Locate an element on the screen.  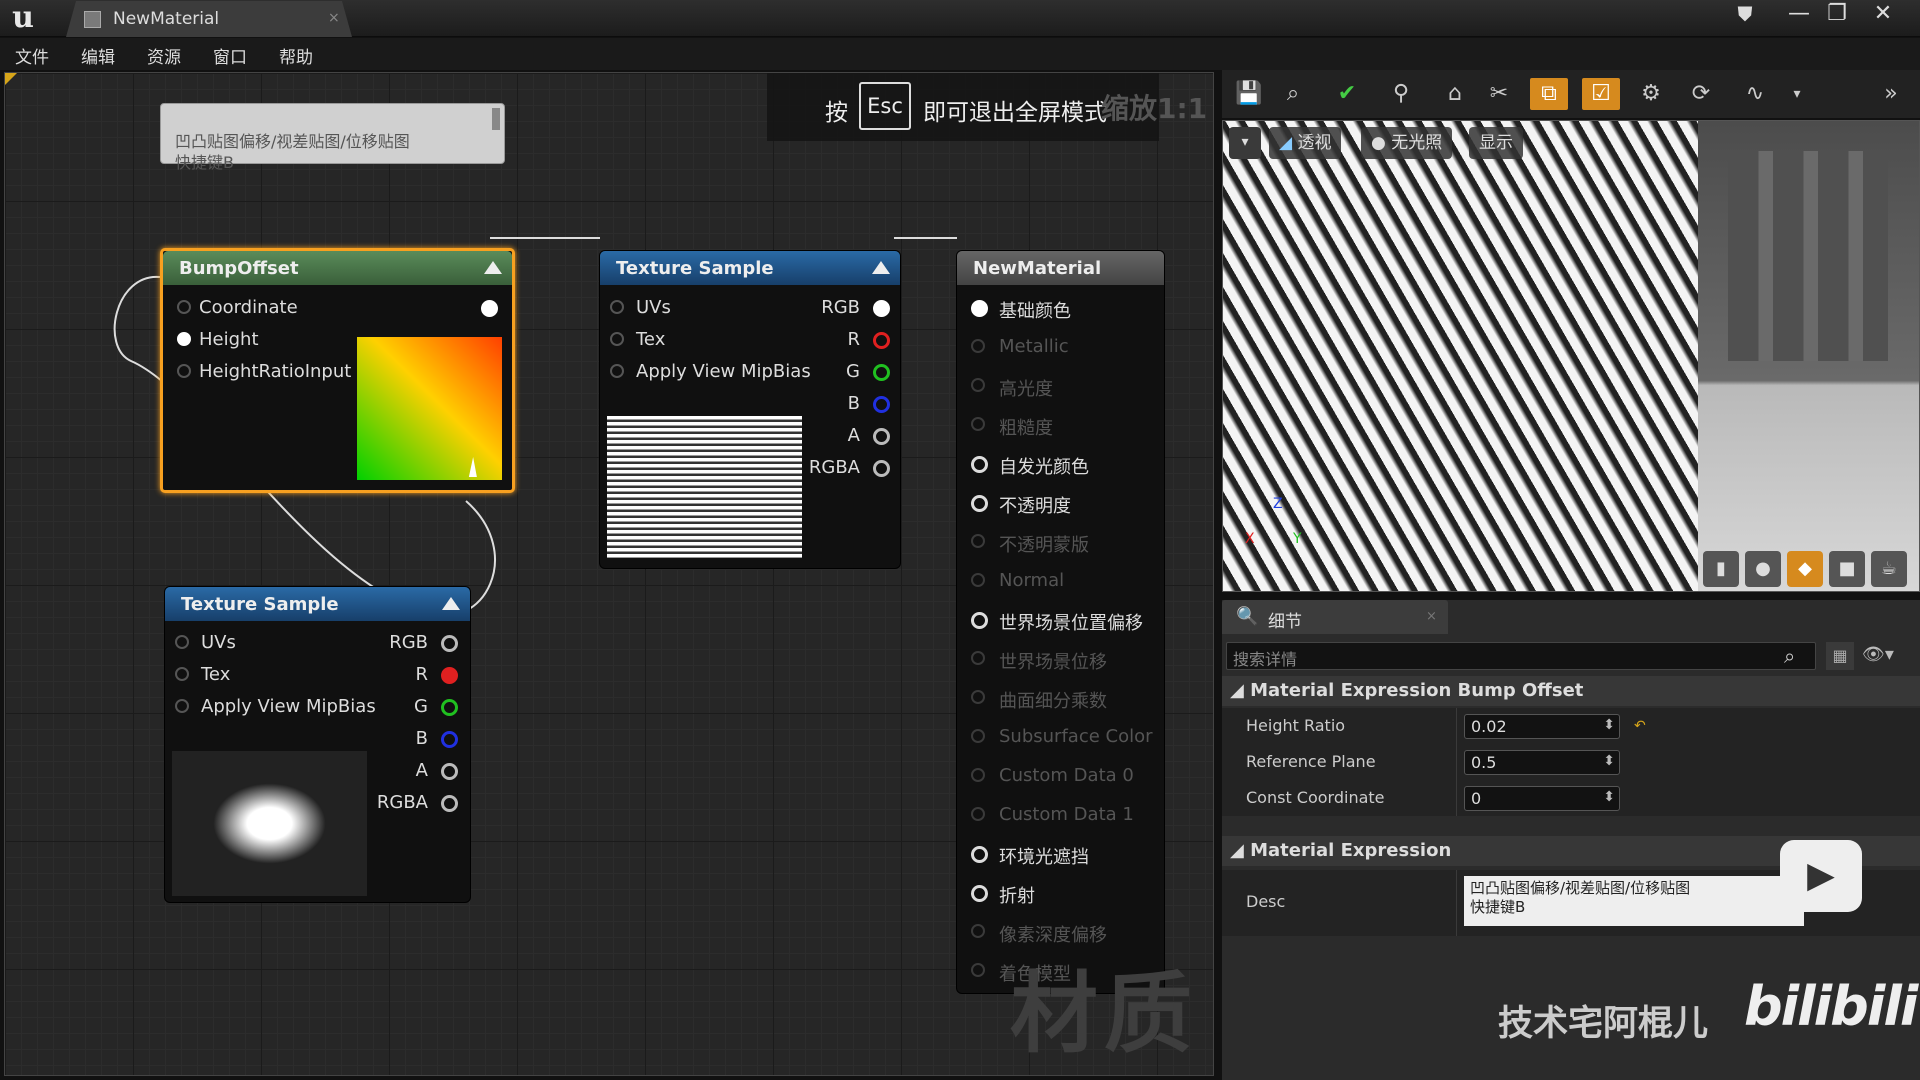
unreal-logo-icon: u is located at coordinates (23, 18).